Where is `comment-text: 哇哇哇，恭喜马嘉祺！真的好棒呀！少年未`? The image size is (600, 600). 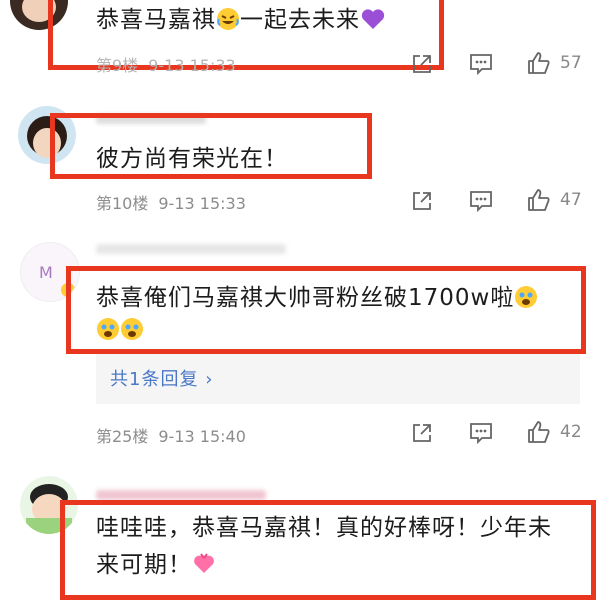
comment-text: 哇哇哇，恭喜马嘉祺！真的好棒呀！少年未 is located at coordinates (324, 528).